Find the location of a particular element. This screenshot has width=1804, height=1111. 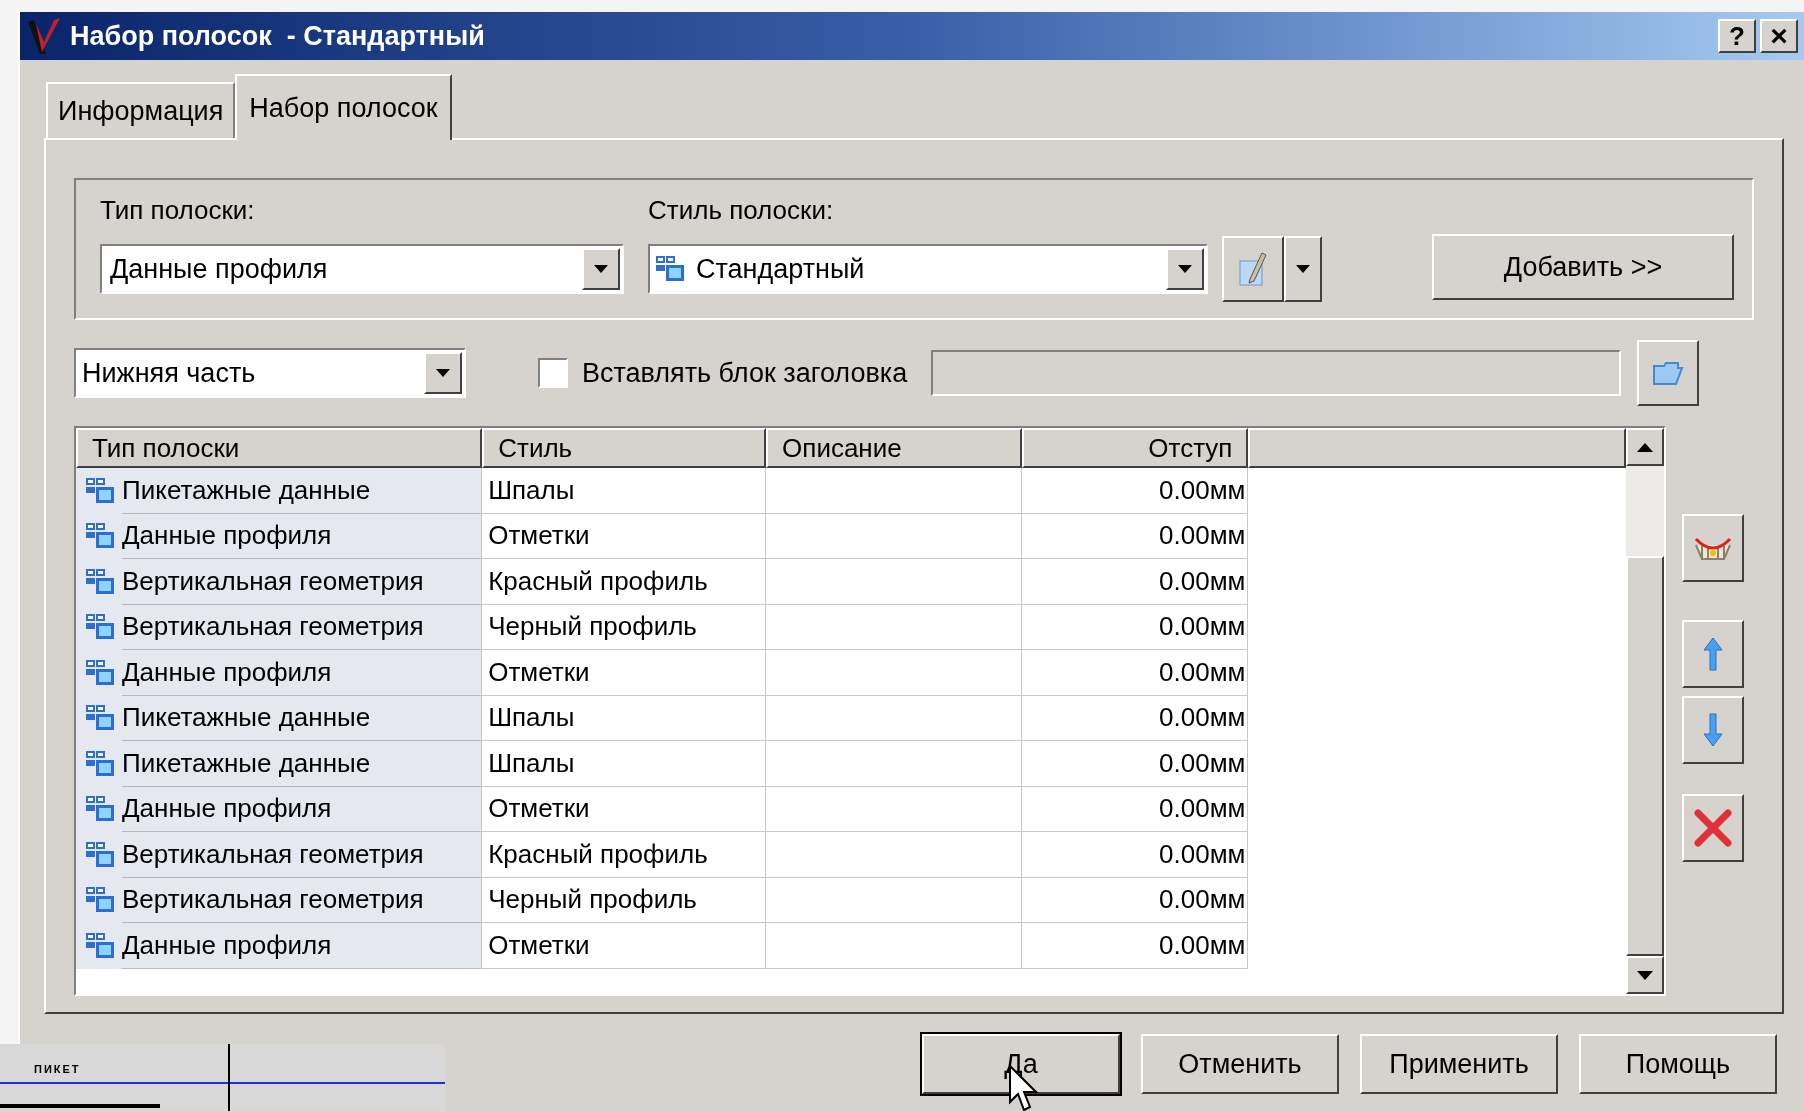

column-header: Описание is located at coordinates (894, 448).